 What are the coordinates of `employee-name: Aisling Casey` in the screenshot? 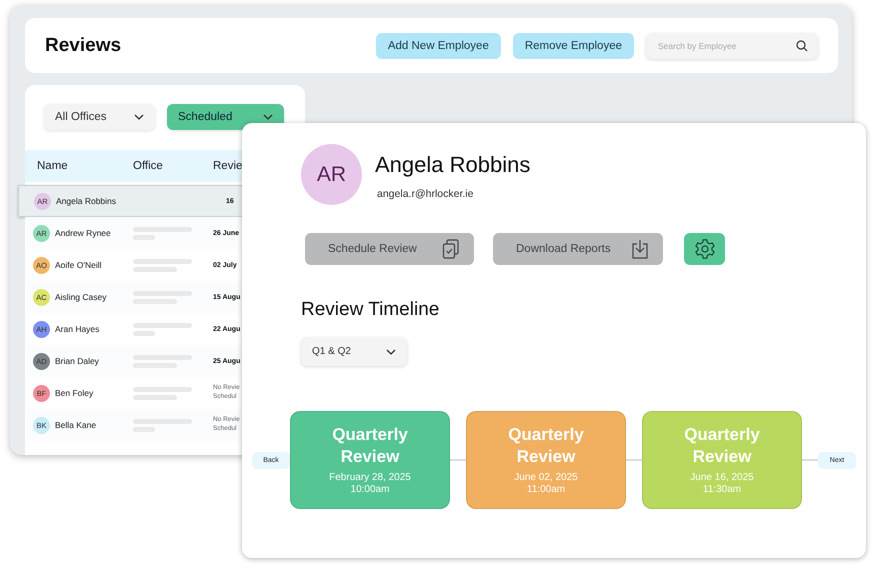 It's located at (80, 297).